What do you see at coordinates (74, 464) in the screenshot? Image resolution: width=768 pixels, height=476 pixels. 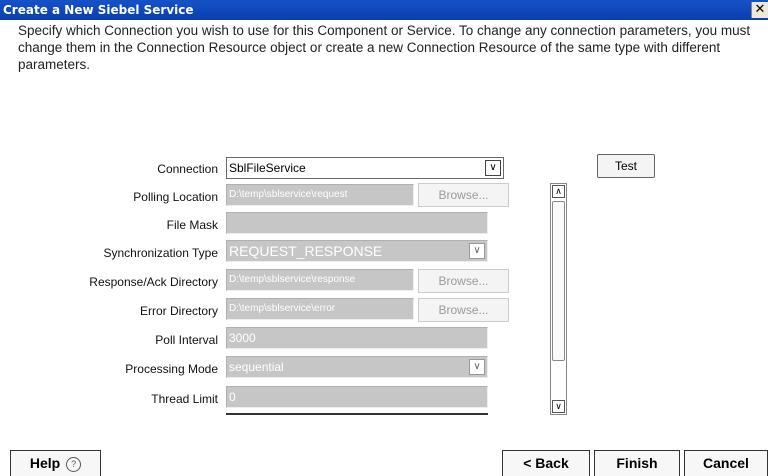 I see `help-circle-icon: ?` at bounding box center [74, 464].